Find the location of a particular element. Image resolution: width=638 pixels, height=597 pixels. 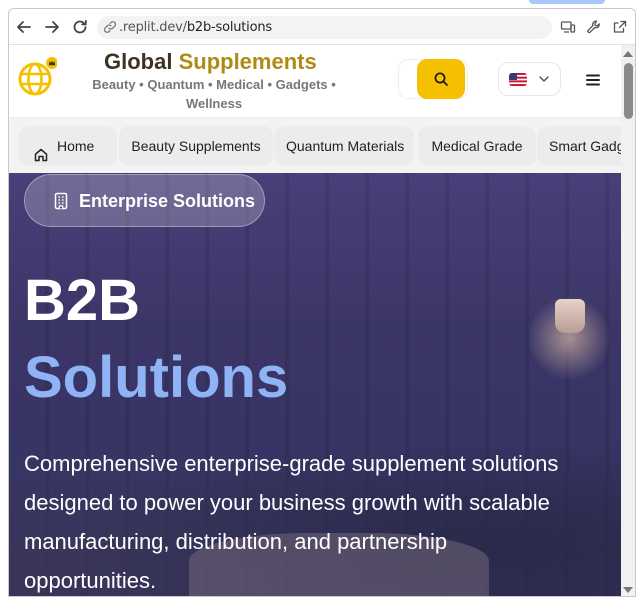

hamburger-menu-icon is located at coordinates (593, 80).